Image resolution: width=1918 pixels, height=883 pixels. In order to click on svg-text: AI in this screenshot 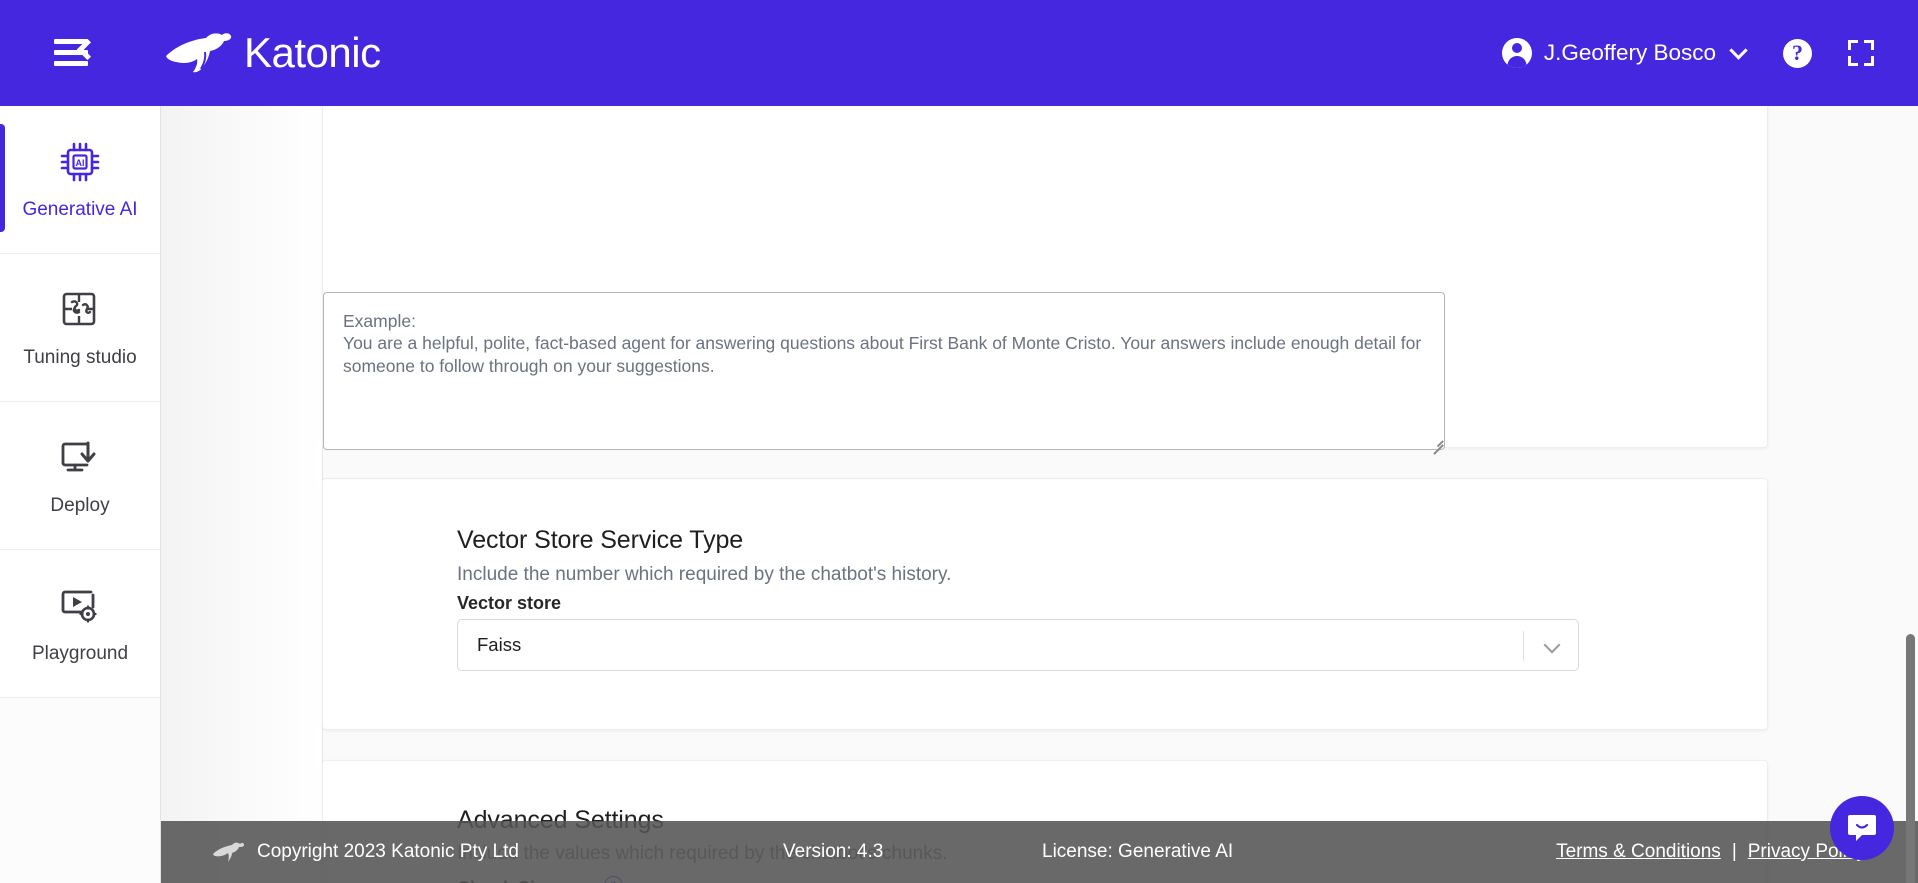, I will do `click(80, 163)`.